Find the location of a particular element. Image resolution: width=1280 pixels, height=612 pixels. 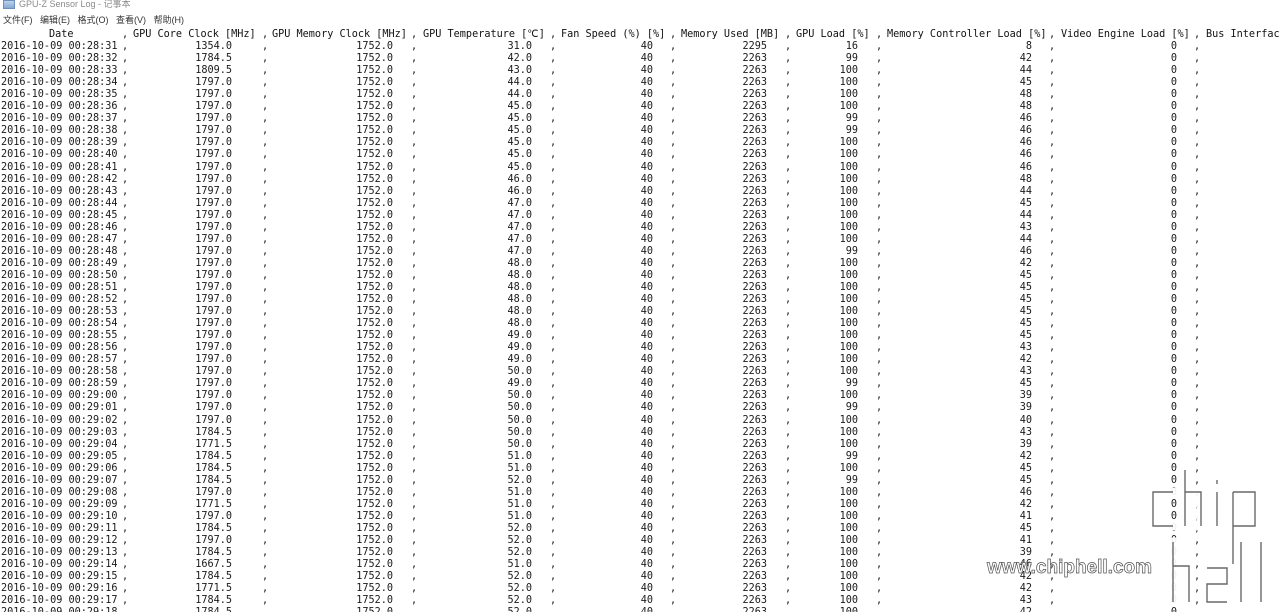

menu-edit: 编辑(E) is located at coordinates (55, 20).